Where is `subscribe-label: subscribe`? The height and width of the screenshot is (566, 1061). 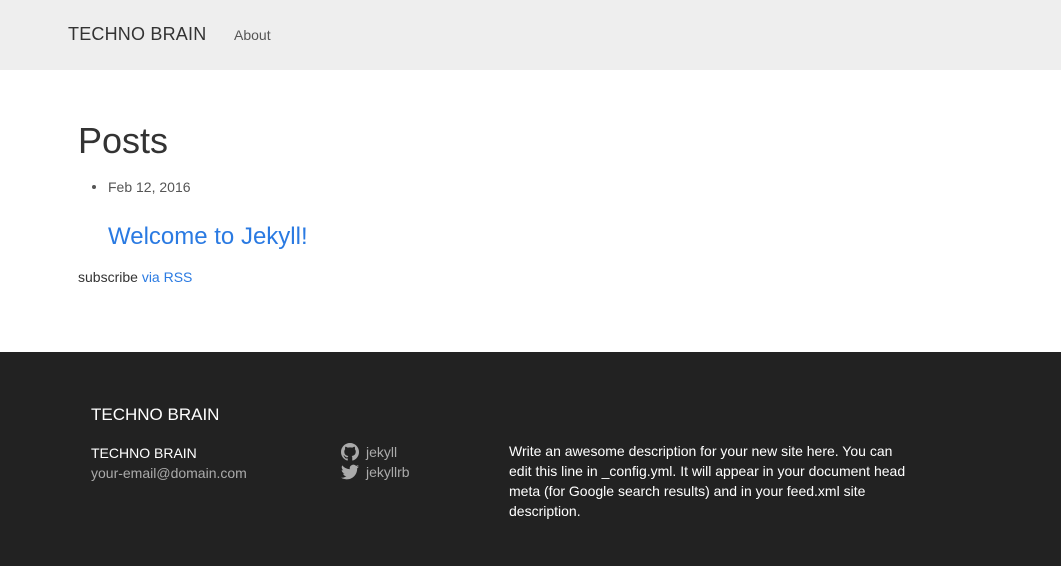 subscribe-label: subscribe is located at coordinates (110, 277).